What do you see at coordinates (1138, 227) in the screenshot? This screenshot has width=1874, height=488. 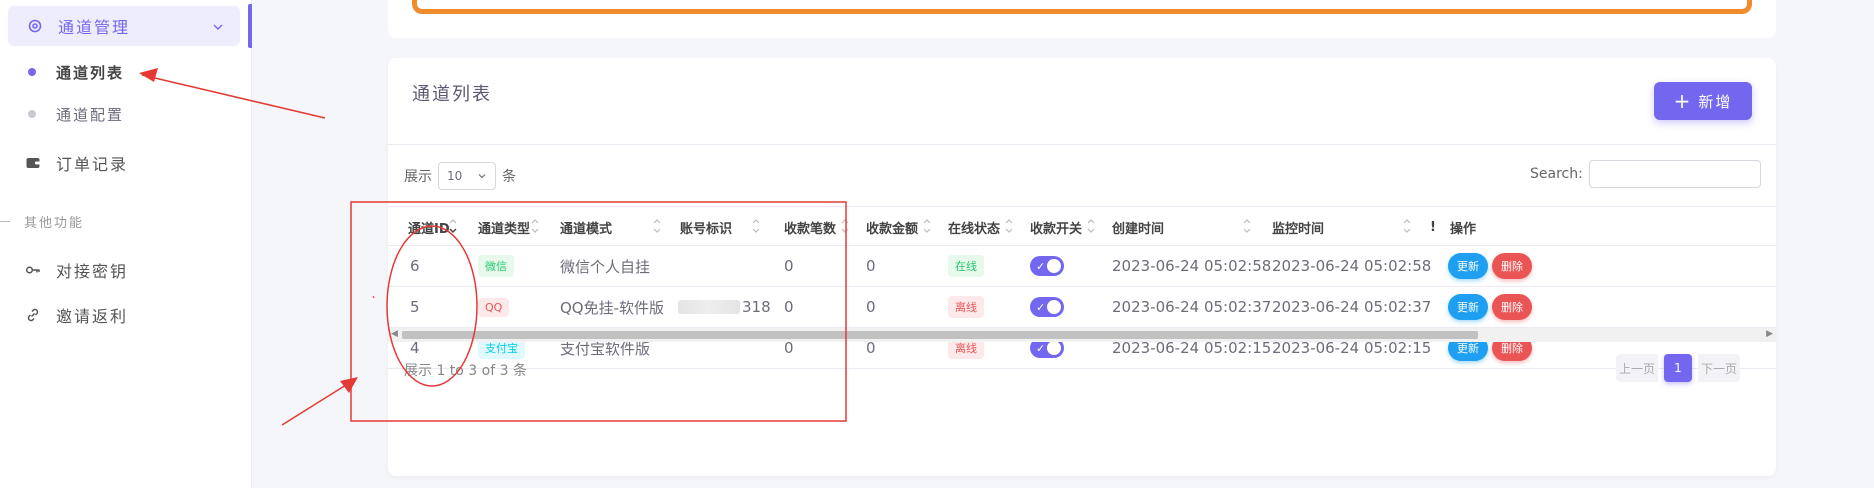 I see `column-header-created: 创建时间` at bounding box center [1138, 227].